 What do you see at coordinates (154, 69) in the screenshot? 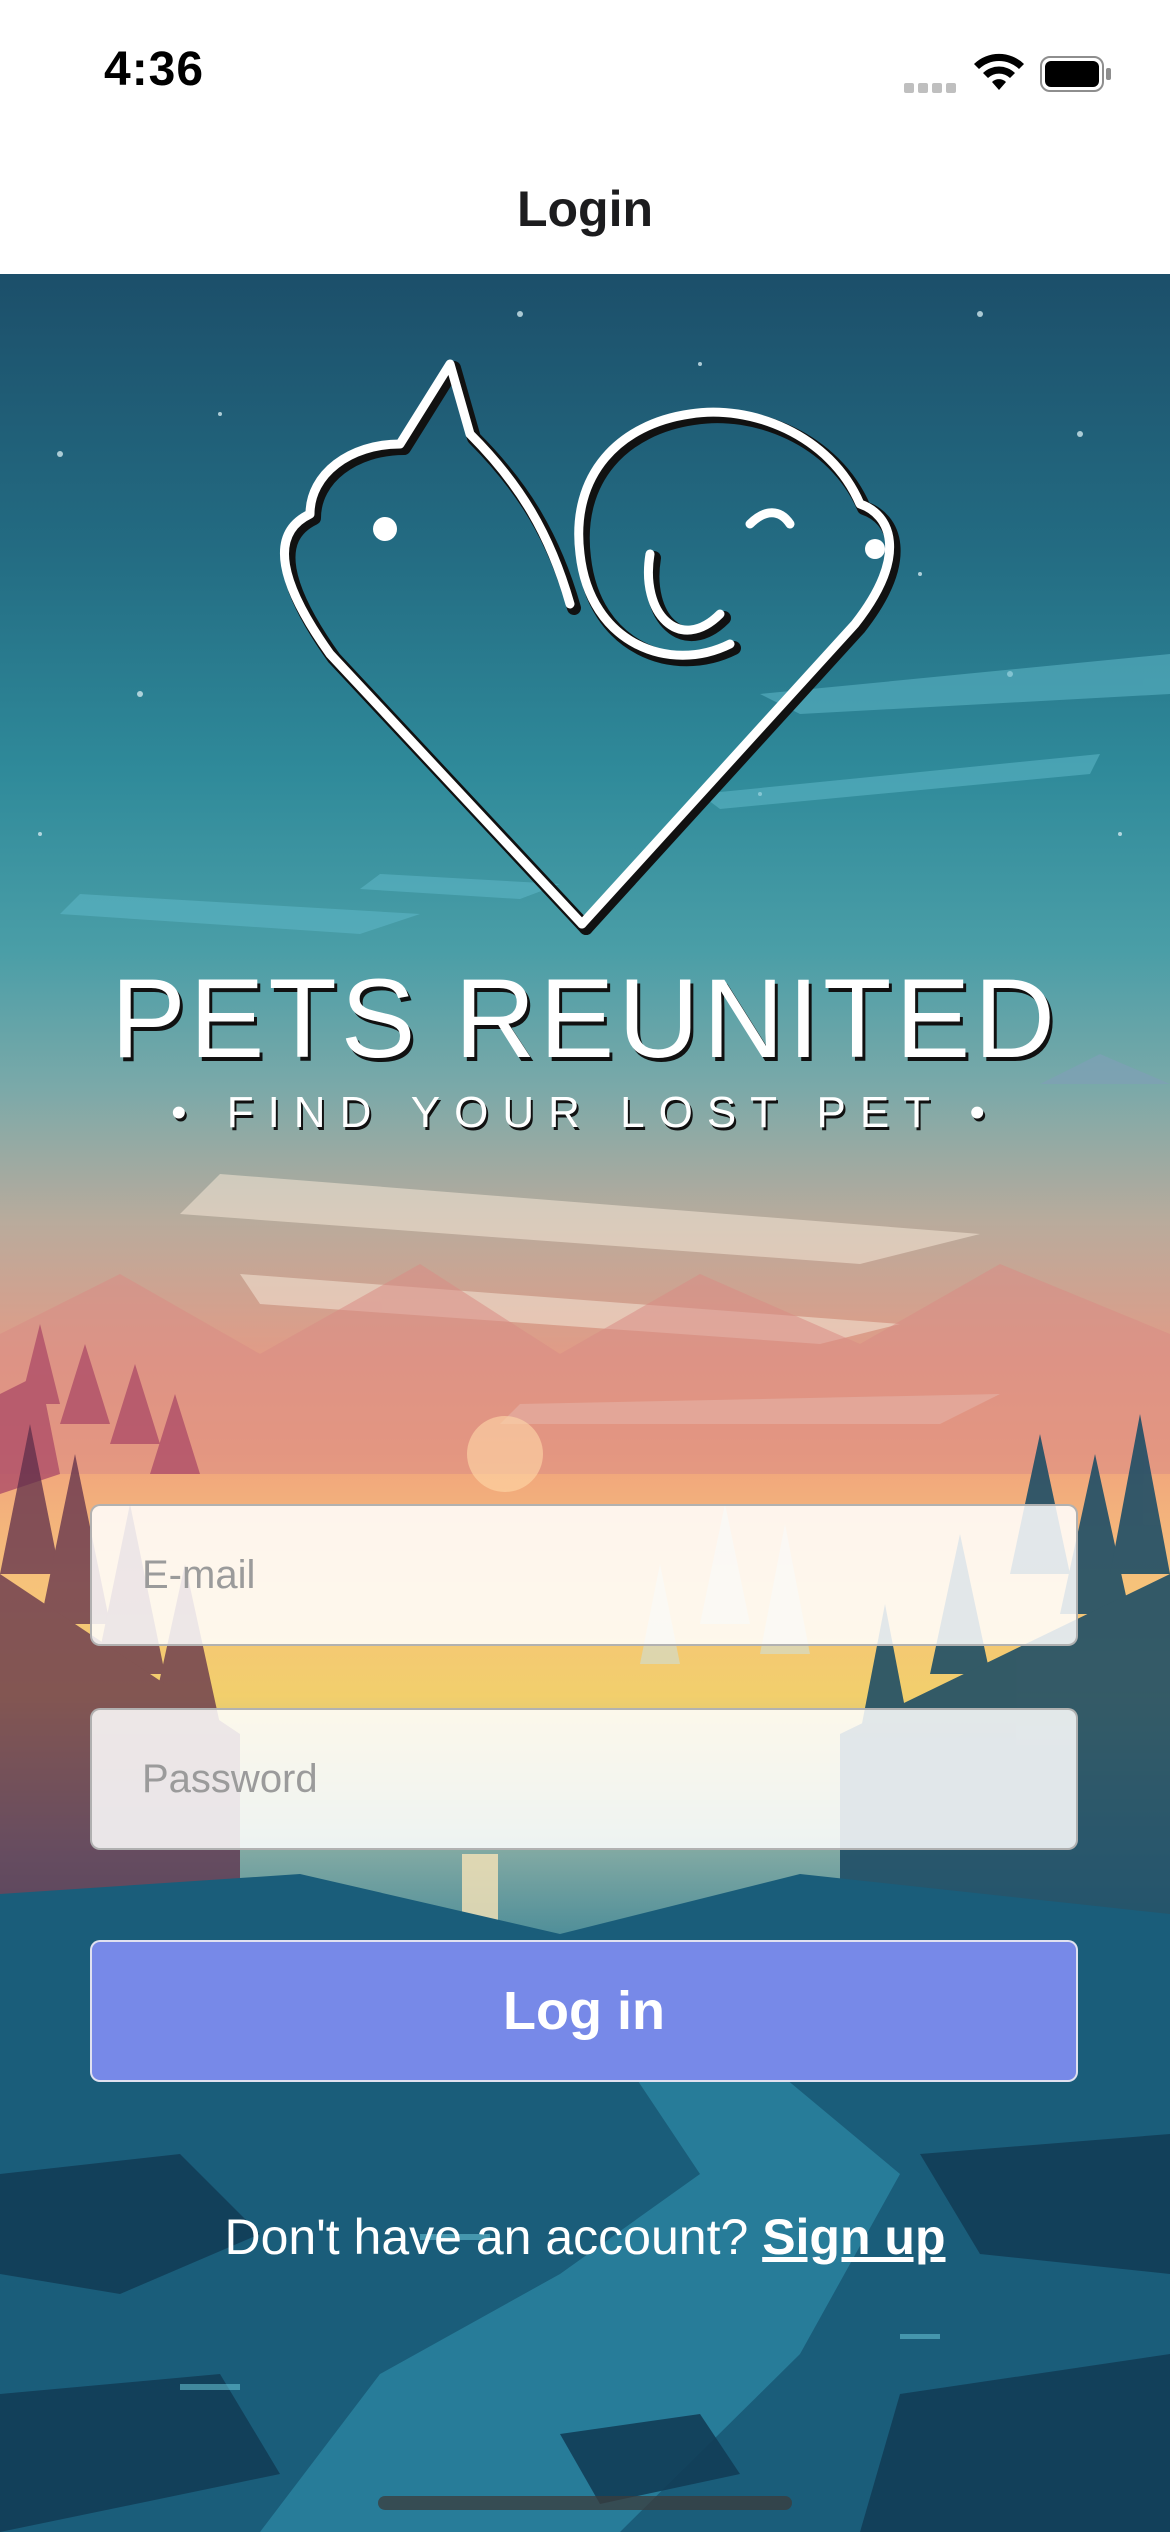
I see `status-time: 4:36` at bounding box center [154, 69].